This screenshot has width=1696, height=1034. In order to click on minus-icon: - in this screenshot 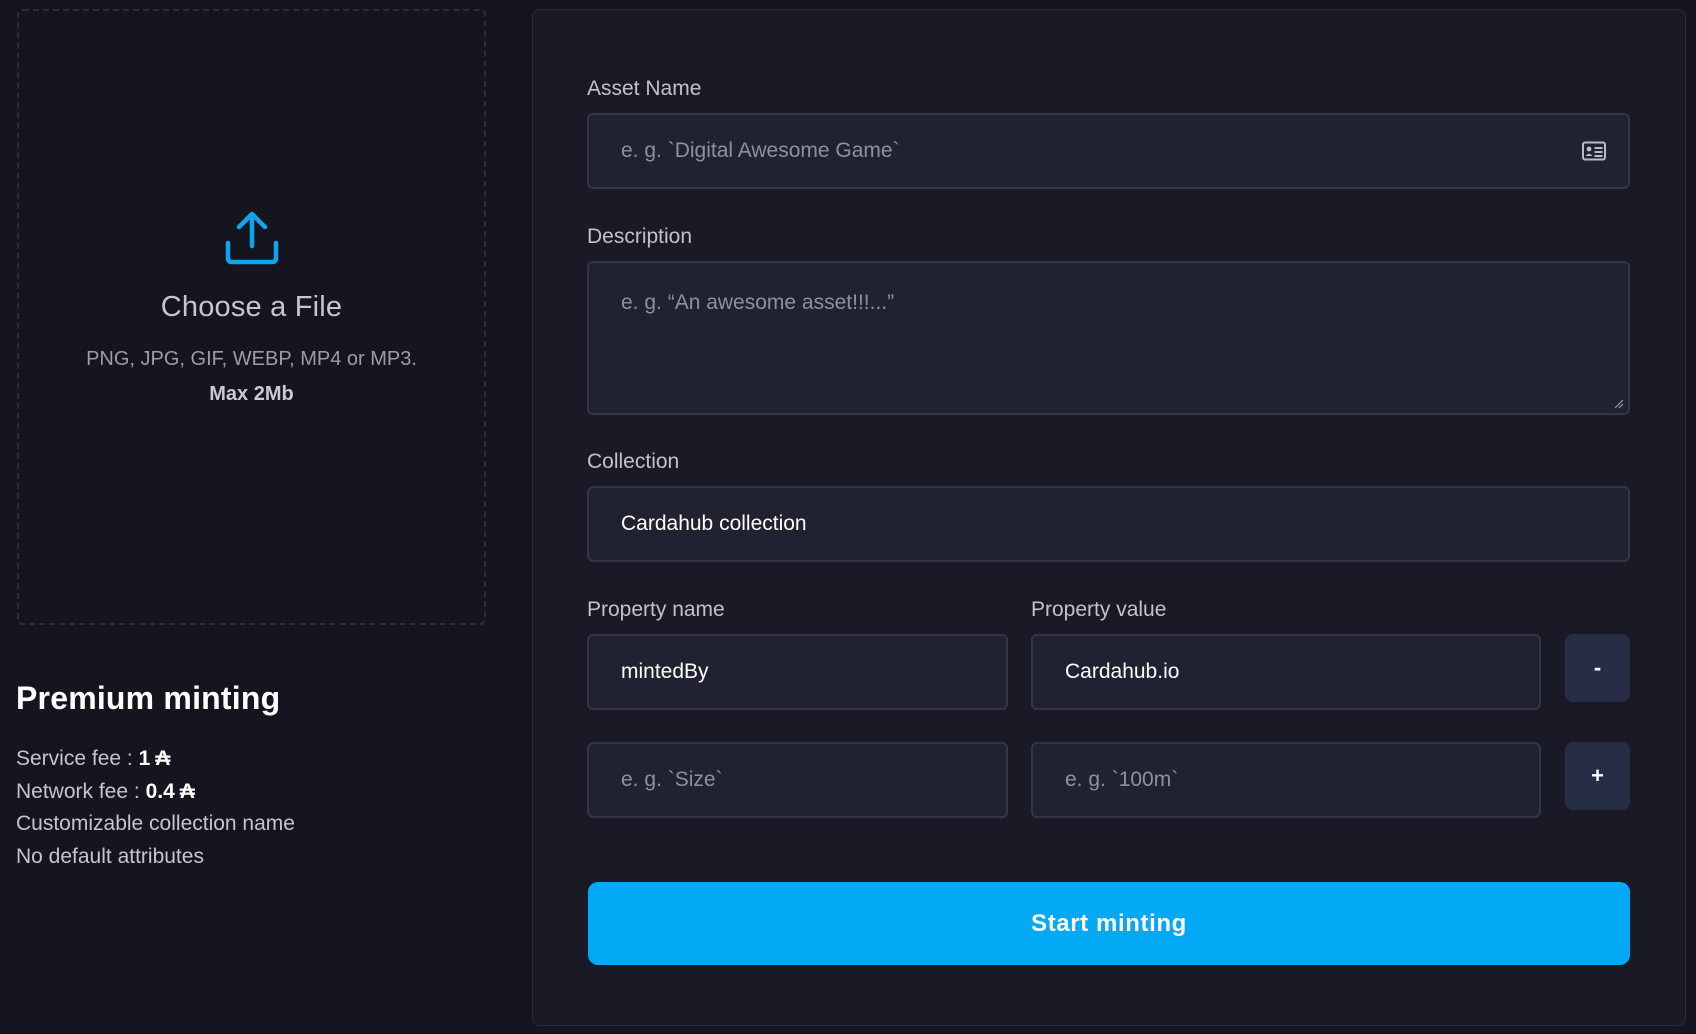, I will do `click(1597, 667)`.